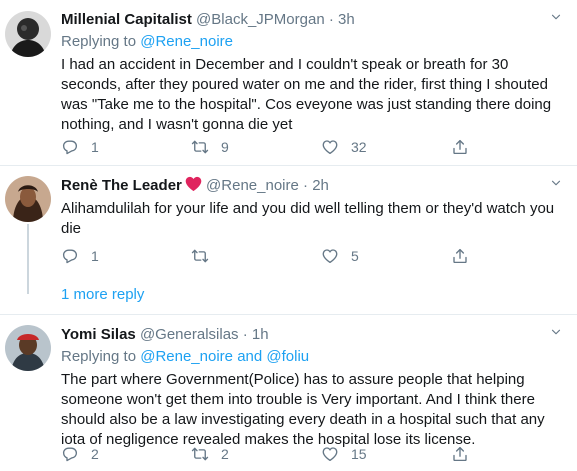 Image resolution: width=577 pixels, height=471 pixels. What do you see at coordinates (312, 335) in the screenshot?
I see `tweet-header: Yomi Silas @Generalsilas · 1h` at bounding box center [312, 335].